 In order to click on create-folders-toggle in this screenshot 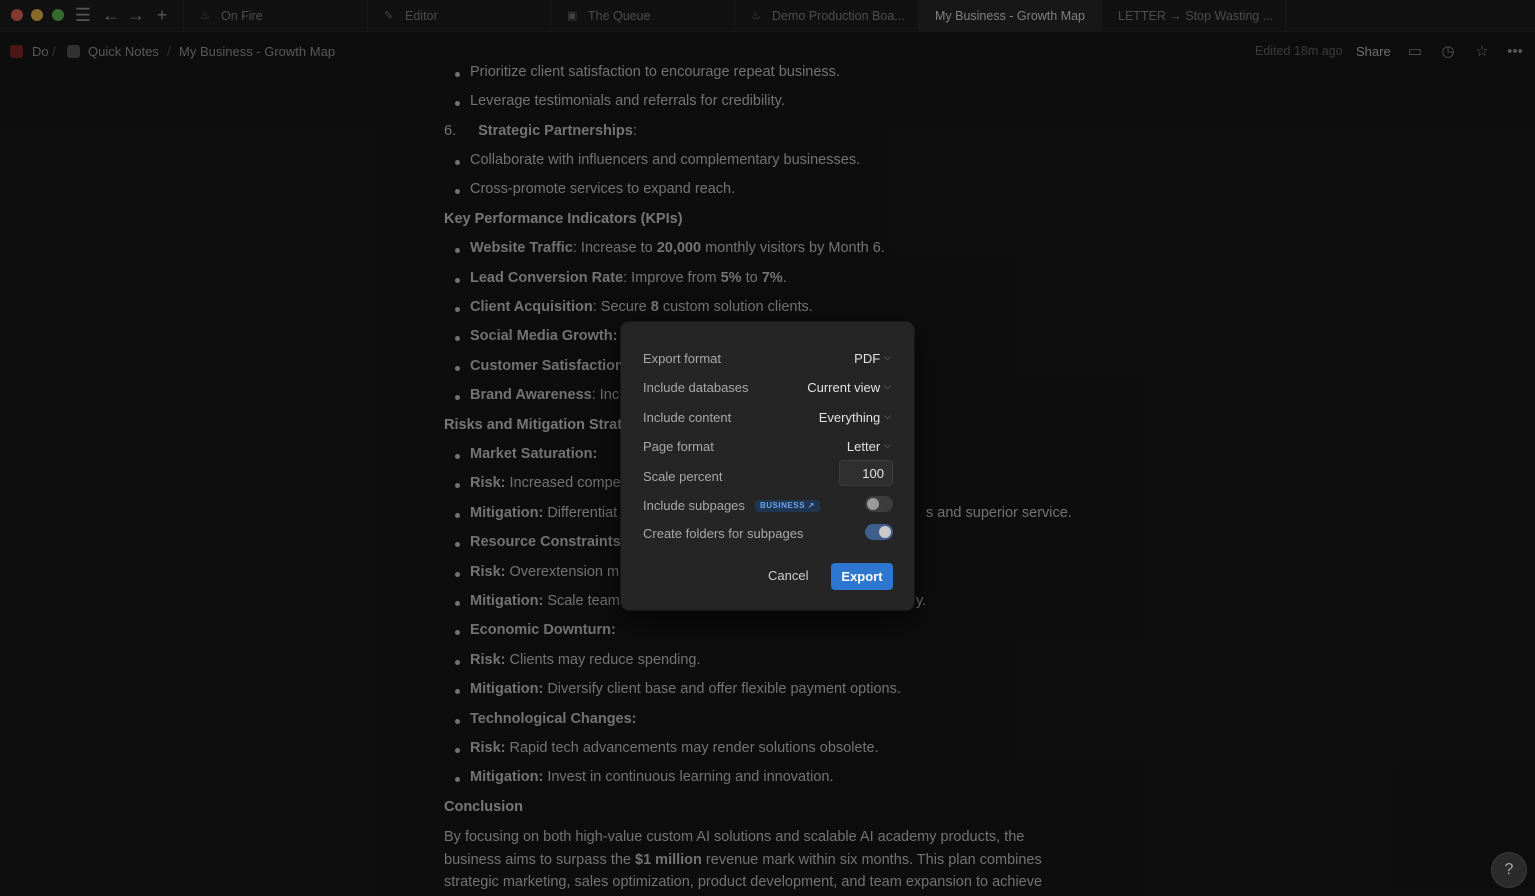, I will do `click(879, 532)`.